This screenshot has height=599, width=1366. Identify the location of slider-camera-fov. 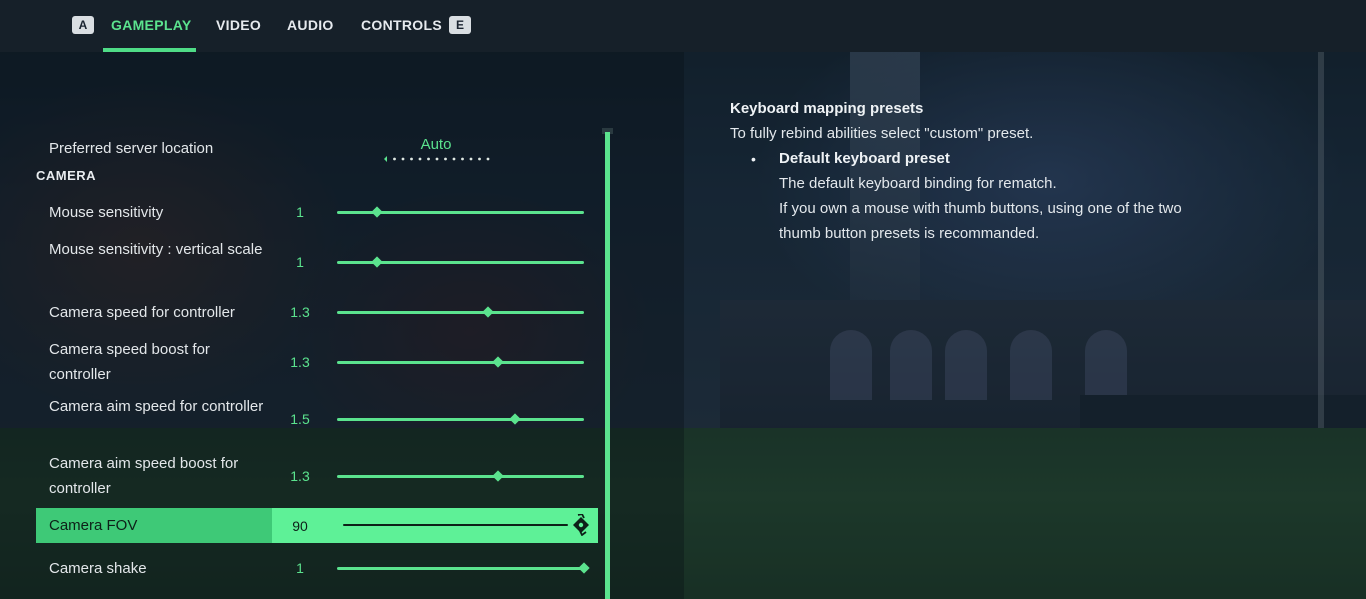
(455, 525).